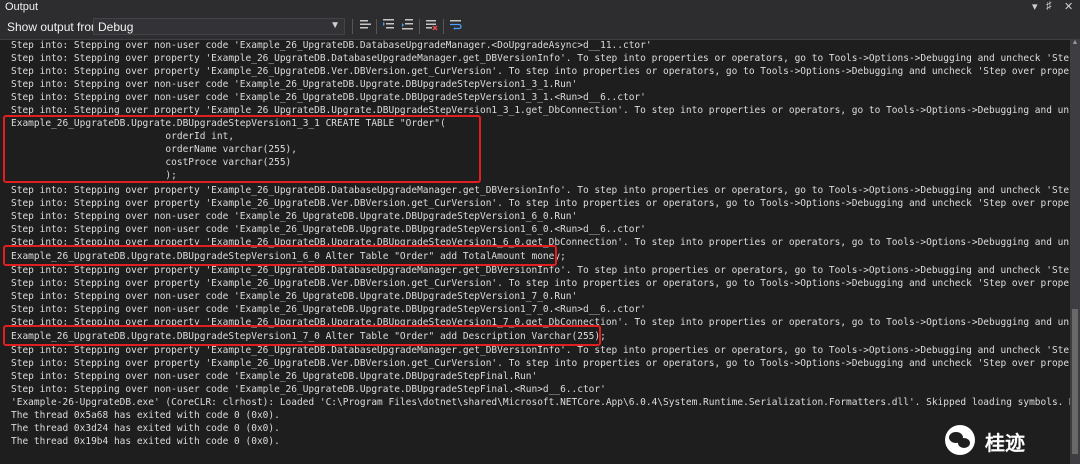  Describe the element at coordinates (116, 27) in the screenshot. I see `output-source-value: Debug` at that location.